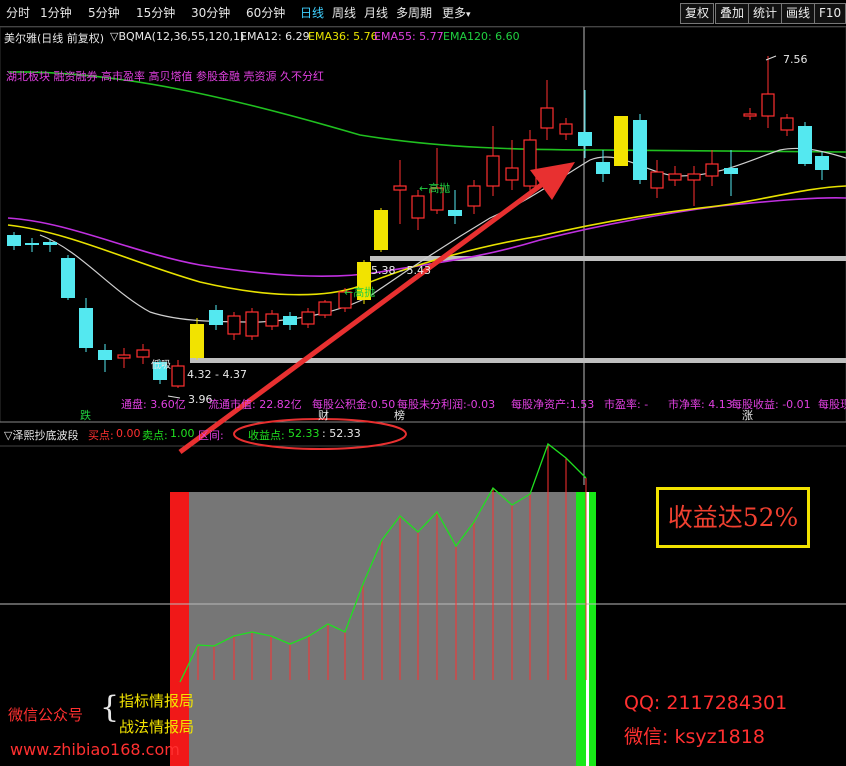 The width and height of the screenshot is (846, 766). What do you see at coordinates (155, 435) in the screenshot?
I see `sell-point-label: 卖点:` at bounding box center [155, 435].